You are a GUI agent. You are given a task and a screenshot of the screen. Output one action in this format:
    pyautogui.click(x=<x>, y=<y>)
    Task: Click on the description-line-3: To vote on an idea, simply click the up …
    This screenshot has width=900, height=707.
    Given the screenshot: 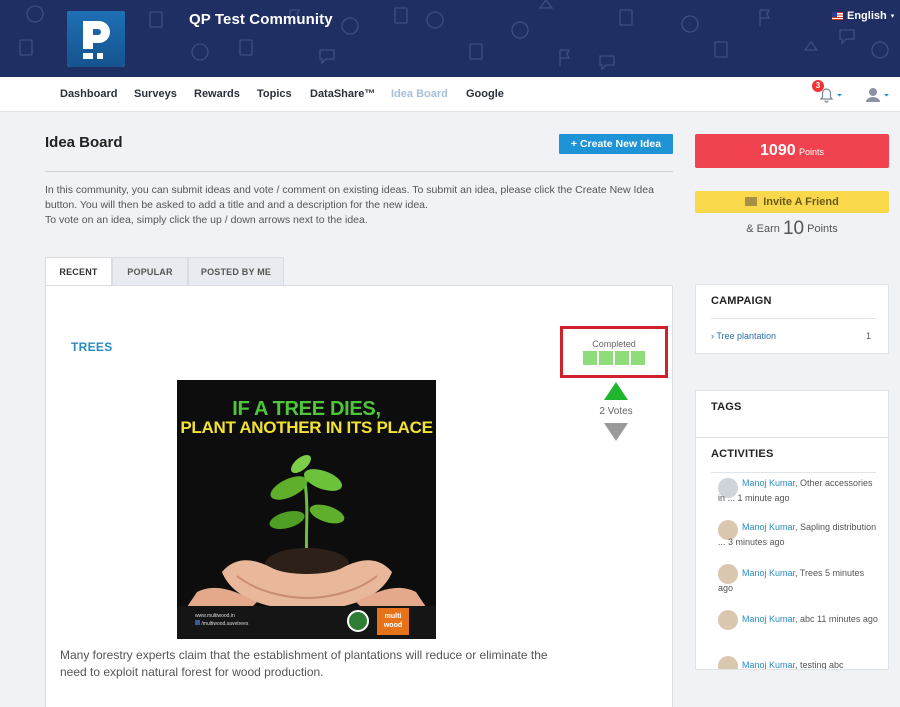 What is the action you would take?
    pyautogui.click(x=206, y=220)
    